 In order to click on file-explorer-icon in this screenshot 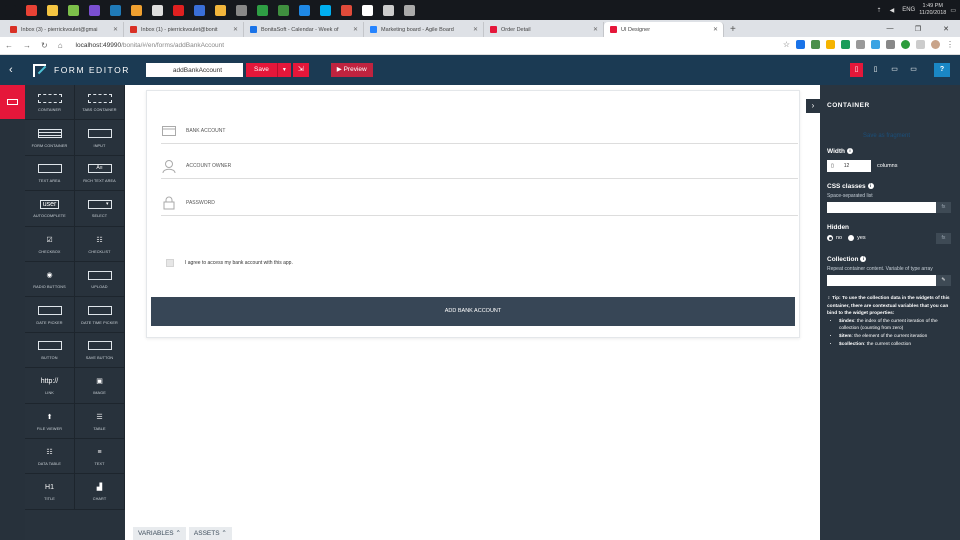, I will do `click(52, 10)`.